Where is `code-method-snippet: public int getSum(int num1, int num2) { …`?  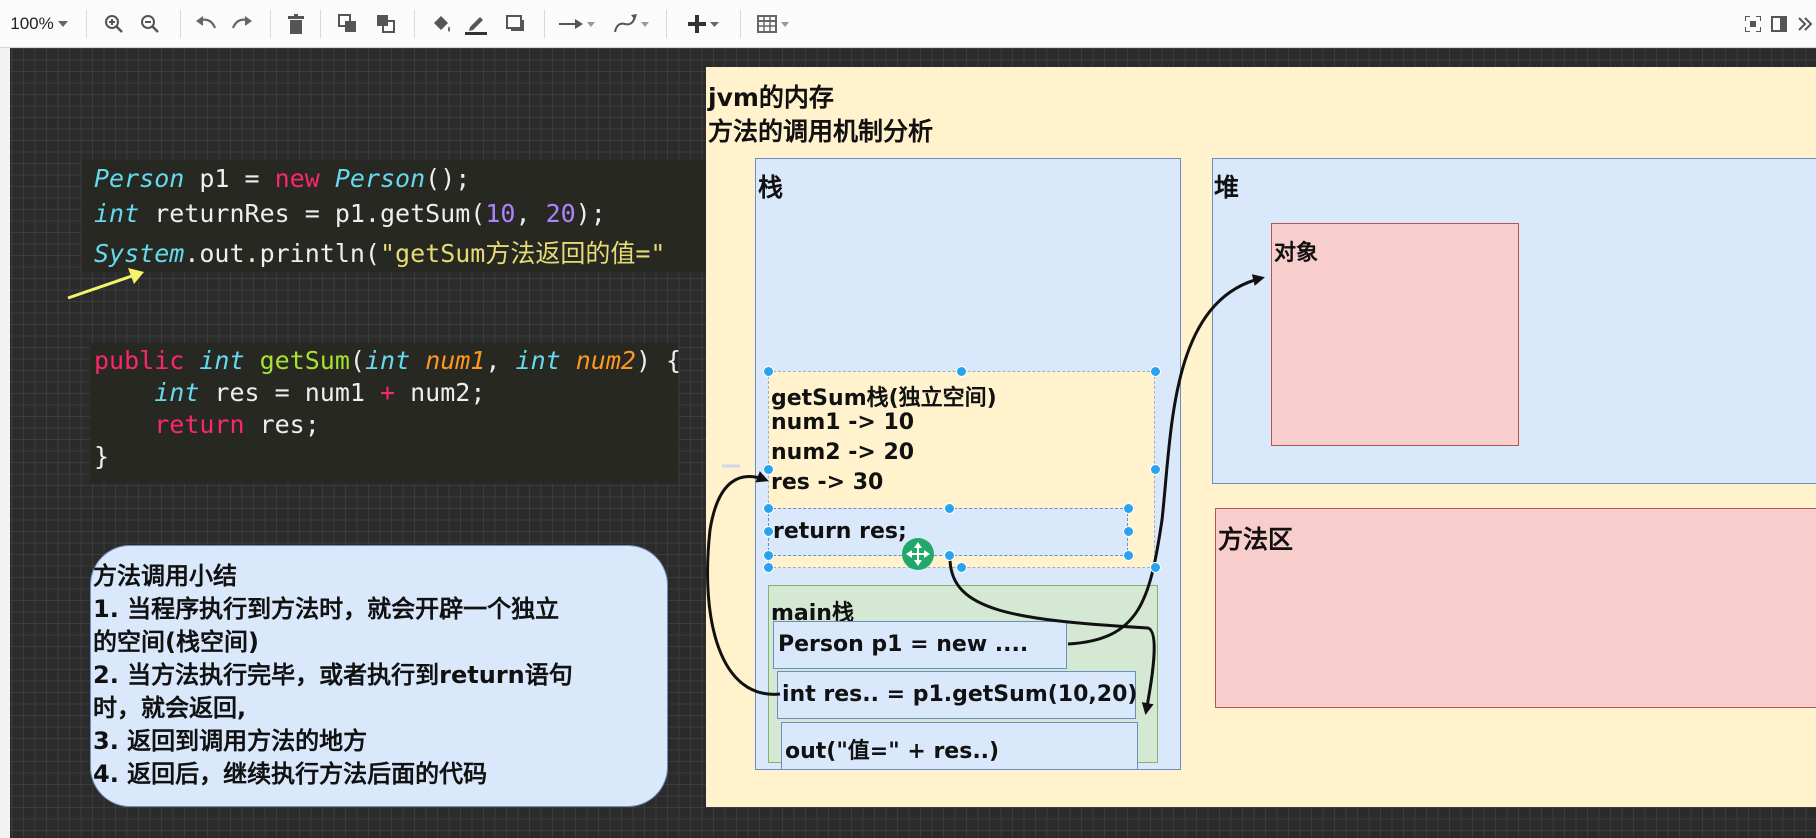
code-method-snippet: public int getSum(int num1, int num2) { … is located at coordinates (386, 413).